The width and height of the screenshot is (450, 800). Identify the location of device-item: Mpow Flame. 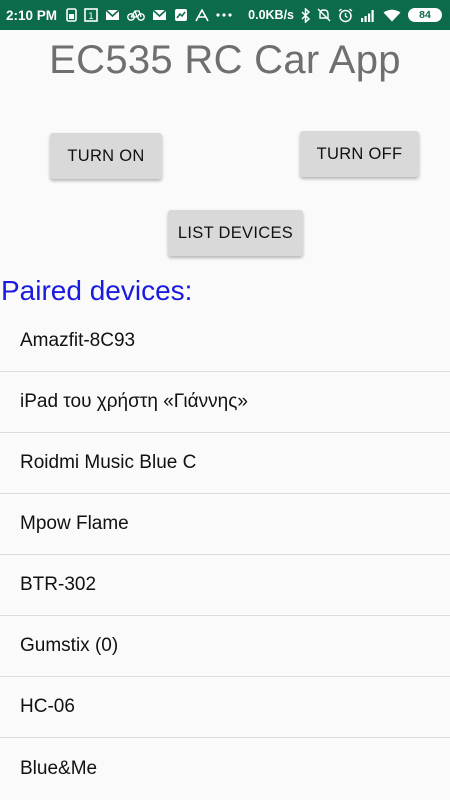
(225, 524).